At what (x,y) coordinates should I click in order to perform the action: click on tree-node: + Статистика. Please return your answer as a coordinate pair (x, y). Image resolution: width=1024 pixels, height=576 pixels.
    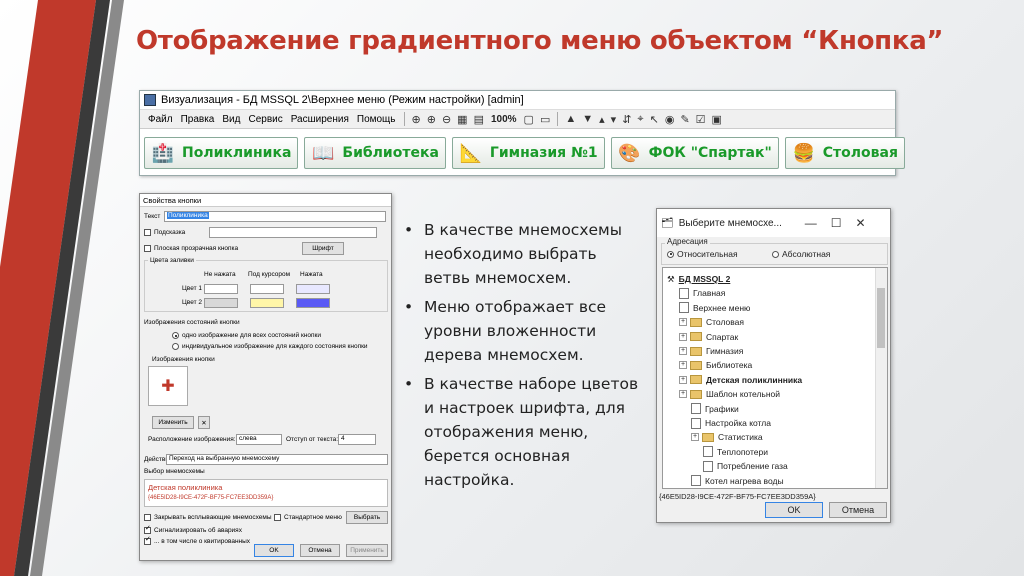
    Looking at the image, I should click on (727, 437).